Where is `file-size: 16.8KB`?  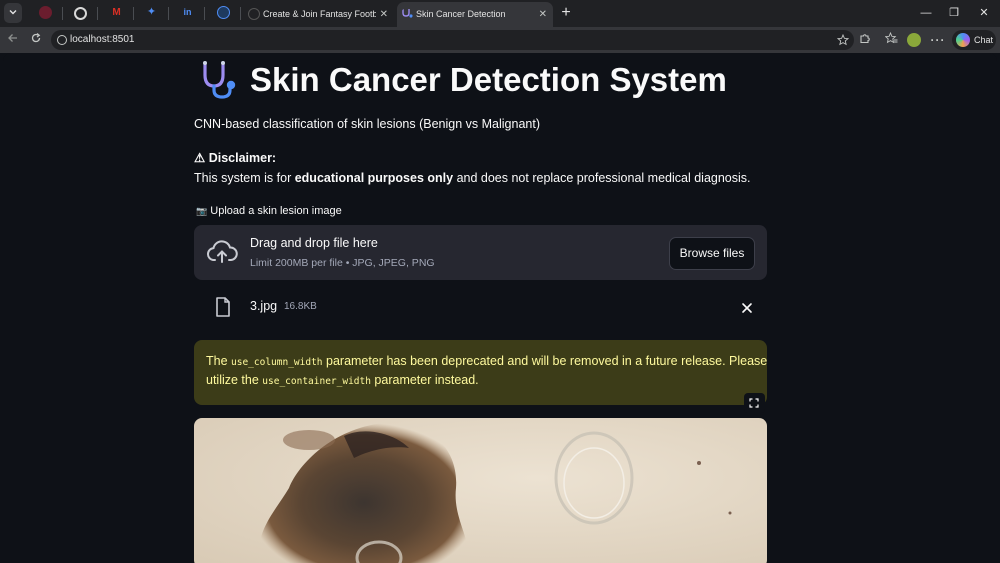
file-size: 16.8KB is located at coordinates (300, 306).